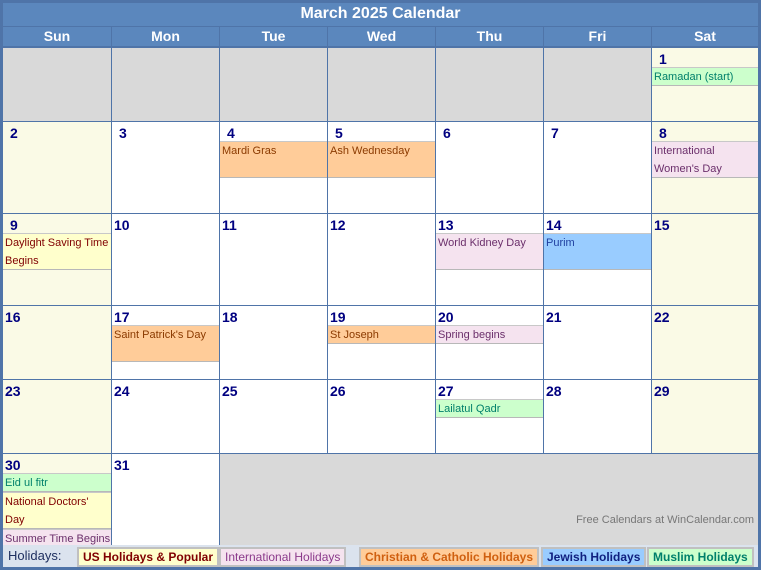 The height and width of the screenshot is (570, 761). Describe the element at coordinates (662, 317) in the screenshot. I see `day-number: 22` at that location.